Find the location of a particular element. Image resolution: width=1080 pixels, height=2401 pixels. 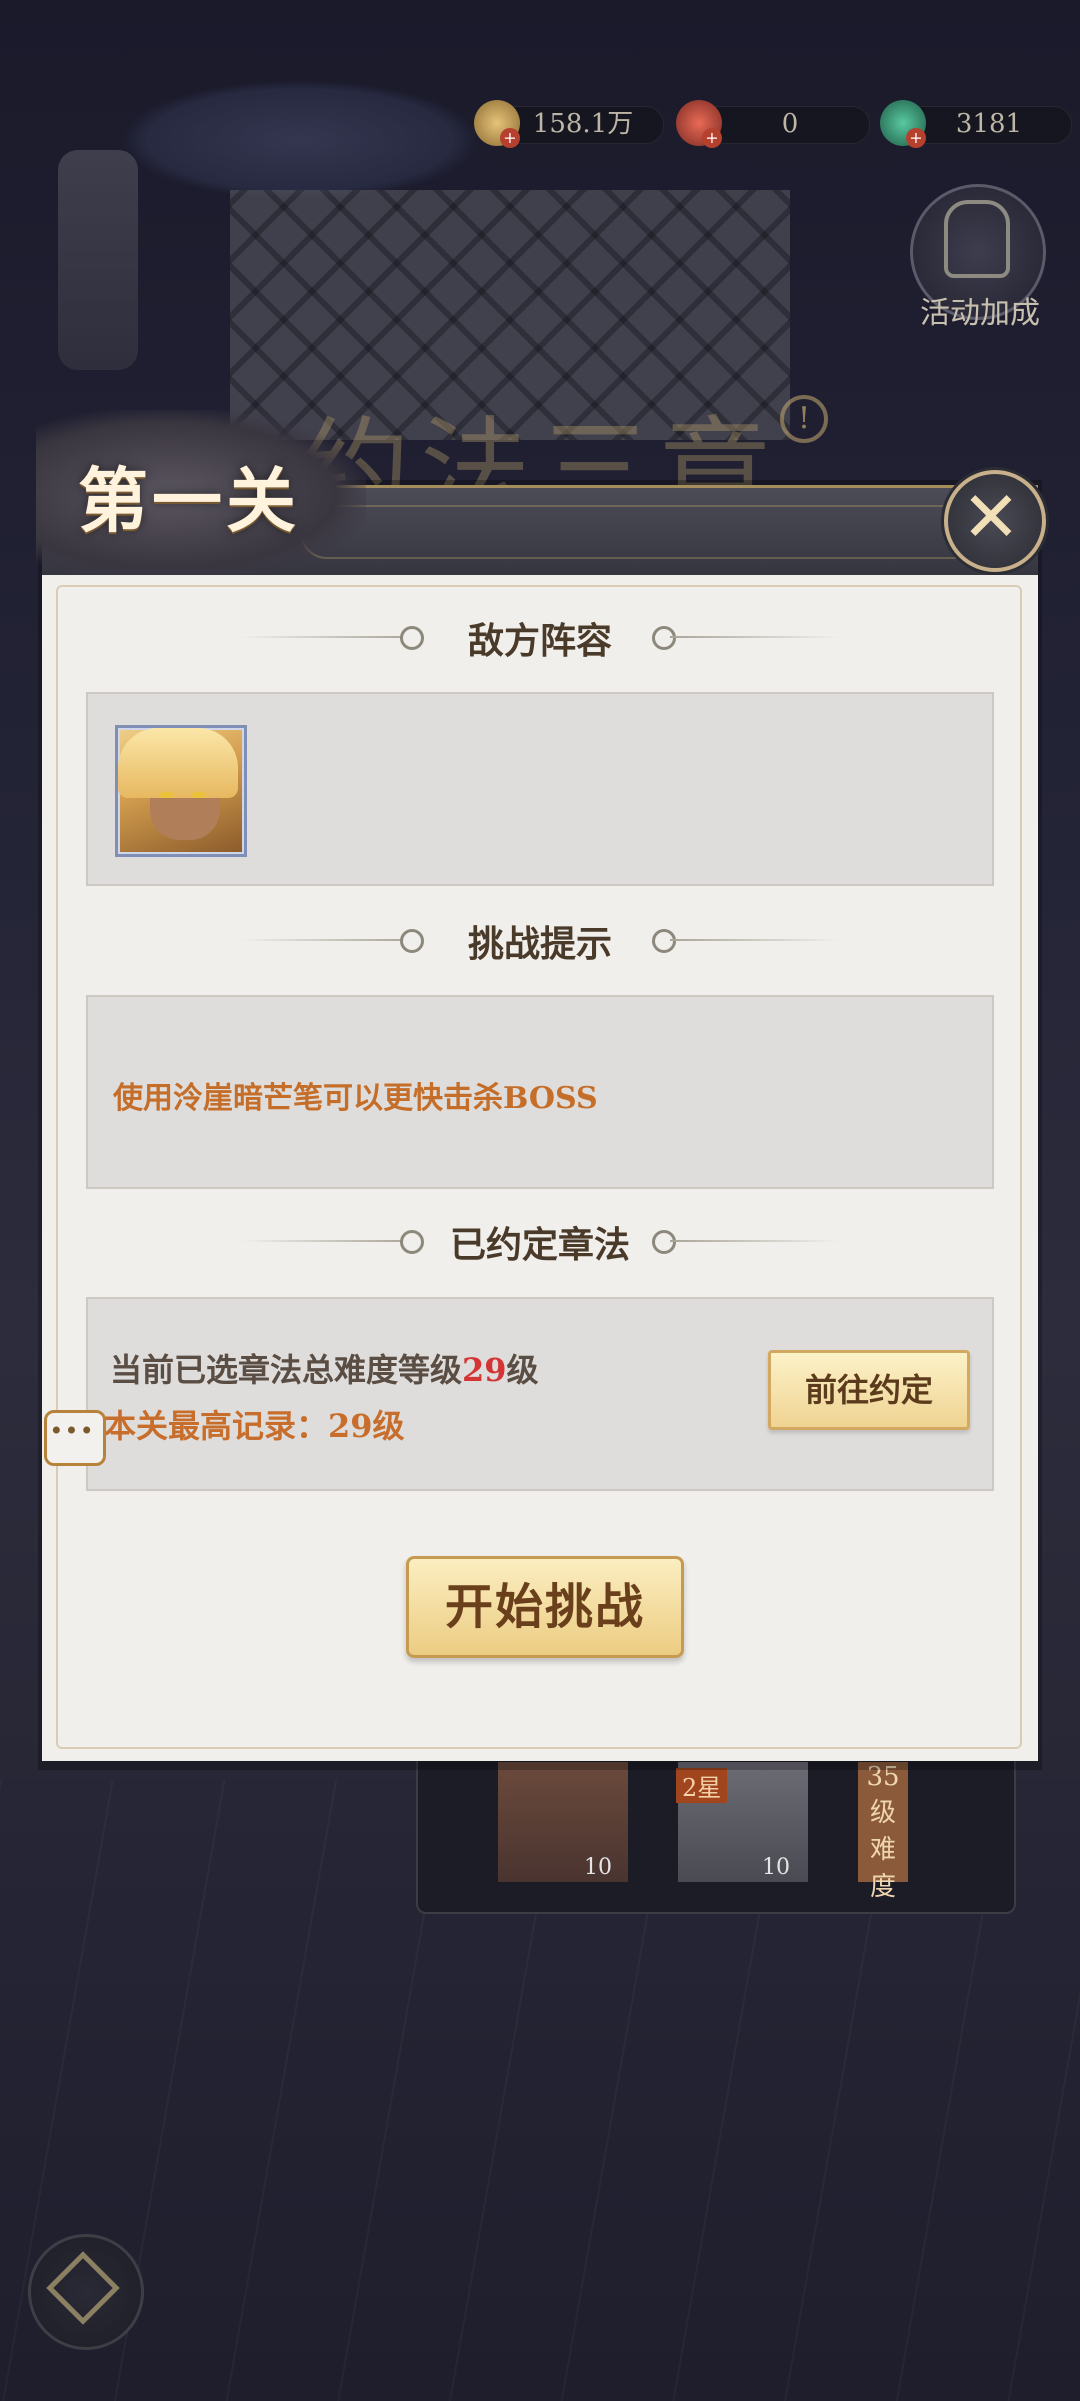

law-section-title: 已约定章法 is located at coordinates (539, 1245).